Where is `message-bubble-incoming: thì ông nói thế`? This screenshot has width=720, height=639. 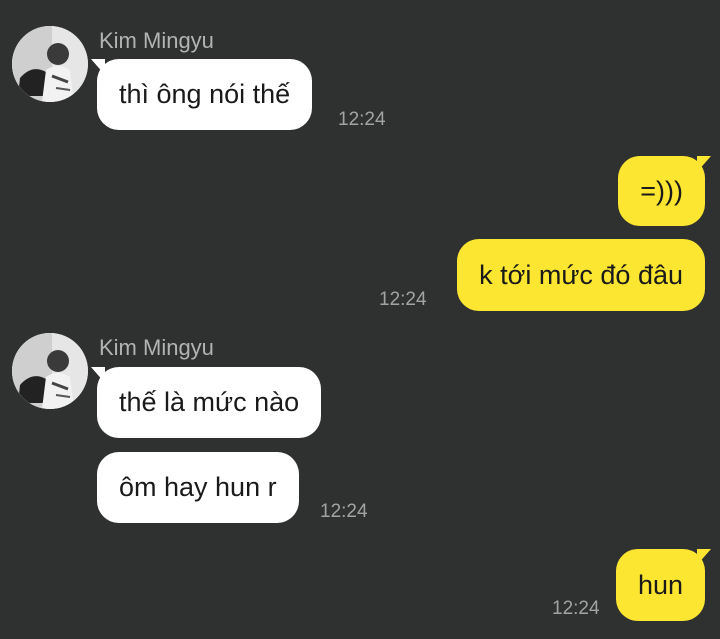 message-bubble-incoming: thì ông nói thế is located at coordinates (202, 94).